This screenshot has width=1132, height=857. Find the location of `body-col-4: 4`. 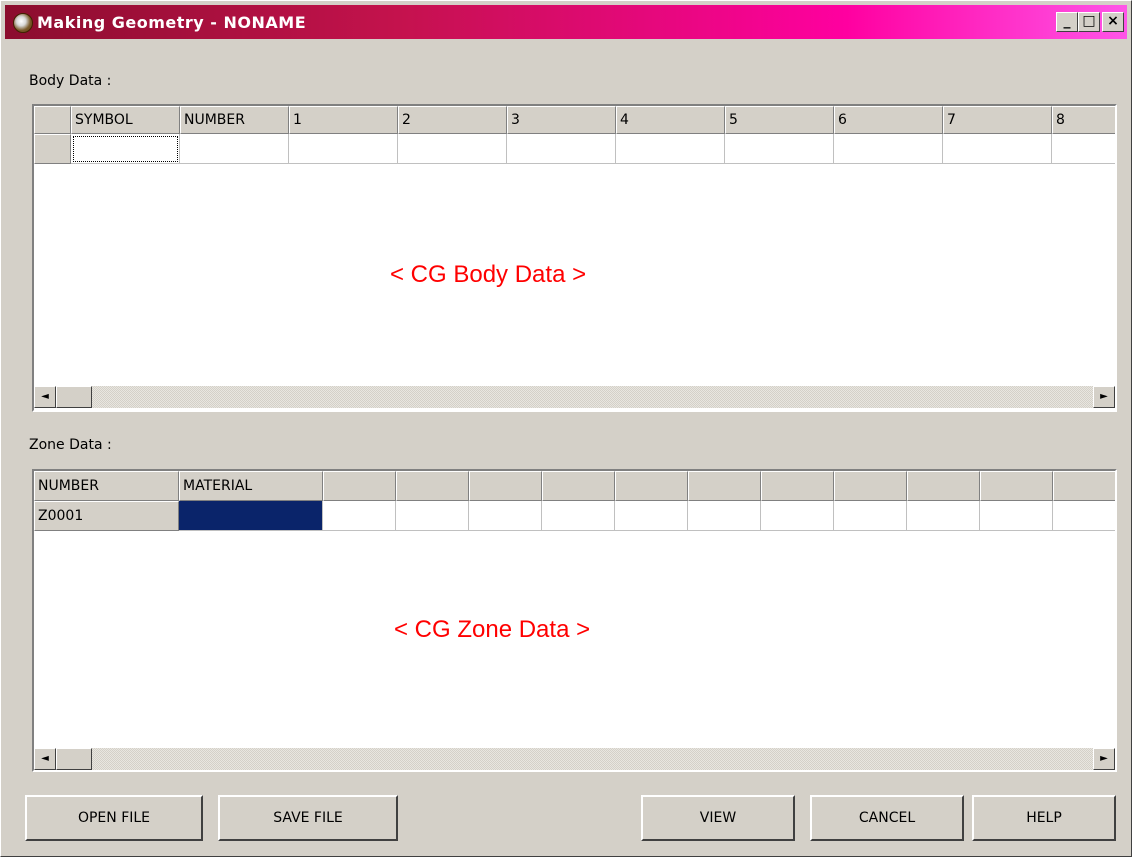

body-col-4: 4 is located at coordinates (670, 120).